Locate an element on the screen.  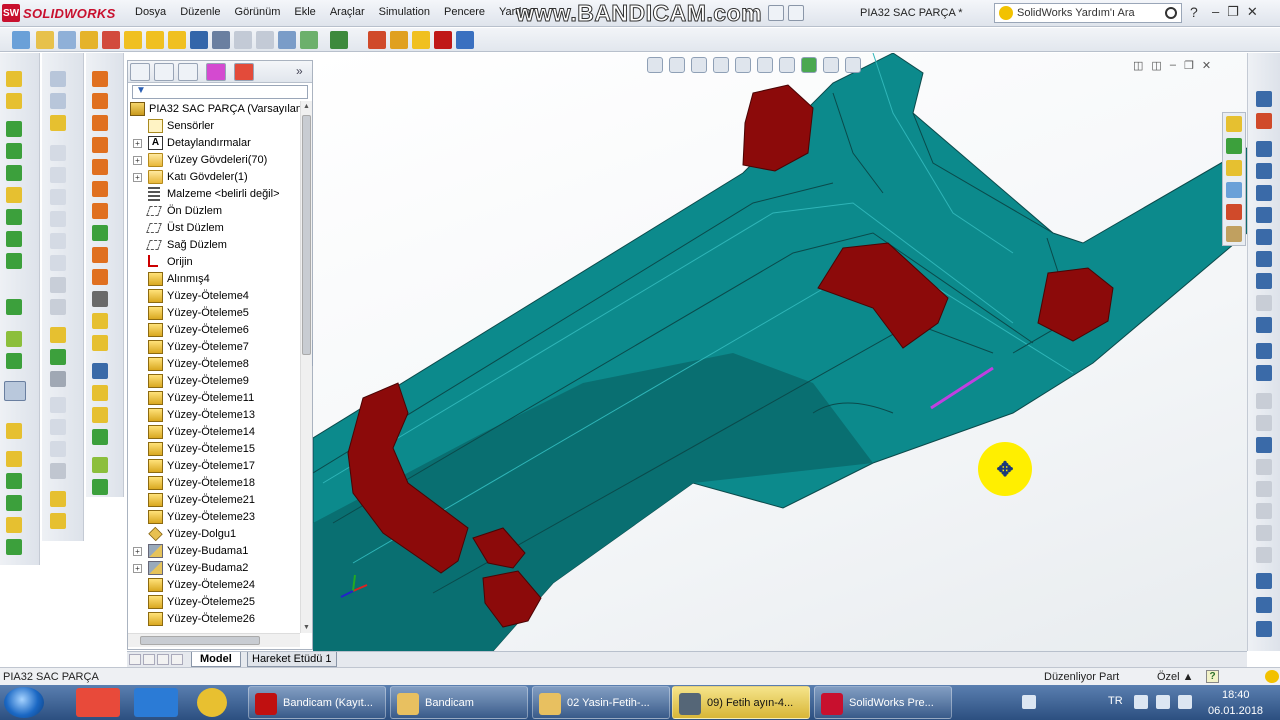
feature-tree-horizontal-scrollbar is located at coordinates (214, 640).